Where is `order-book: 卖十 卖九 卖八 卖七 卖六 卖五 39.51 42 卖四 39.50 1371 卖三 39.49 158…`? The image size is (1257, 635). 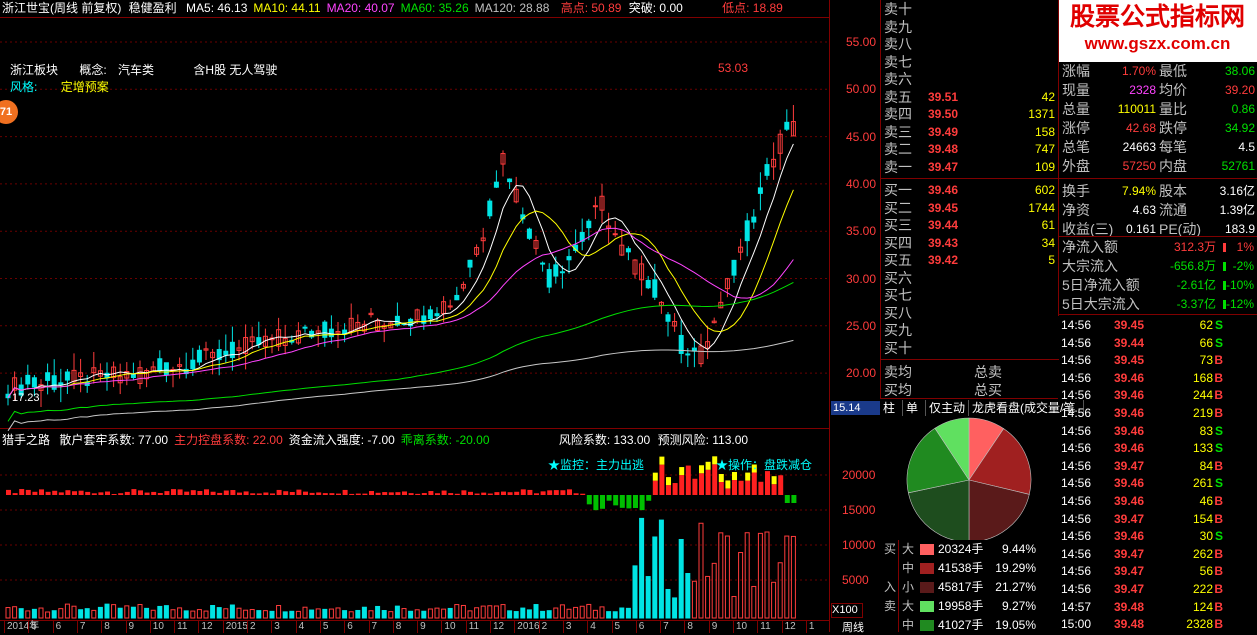
order-book: 卖十 卖九 卖八 卖七 卖六 卖五 39.51 42 卖四 39.50 1371 卖三 39.49 158… is located at coordinates (969, 199).